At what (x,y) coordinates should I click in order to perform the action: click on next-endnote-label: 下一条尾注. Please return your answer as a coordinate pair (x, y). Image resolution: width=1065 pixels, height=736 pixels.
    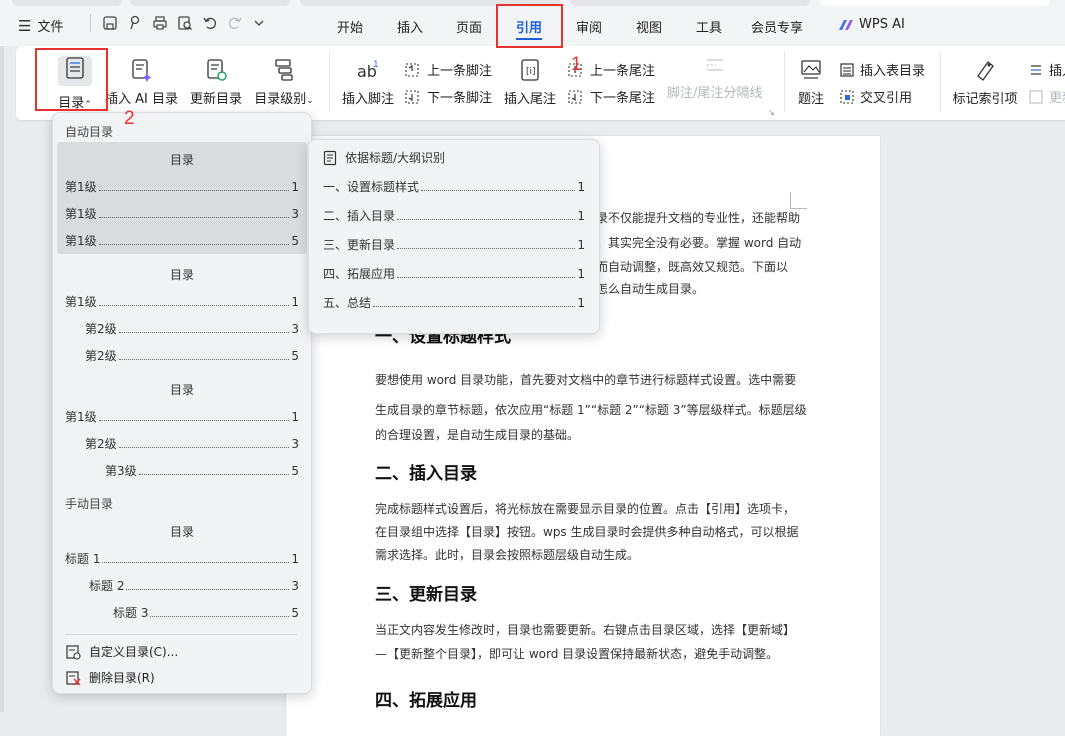
    Looking at the image, I should click on (623, 98).